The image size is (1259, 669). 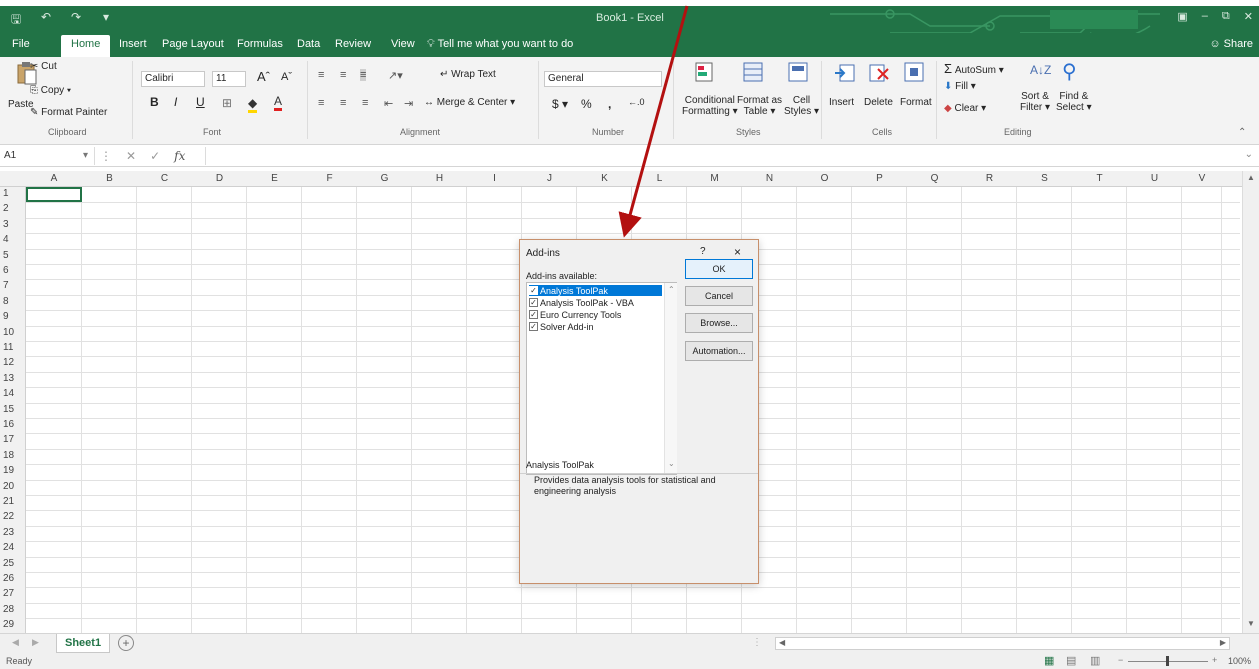 What do you see at coordinates (131, 156) in the screenshot?
I see `cancel-entry-icon: ✕` at bounding box center [131, 156].